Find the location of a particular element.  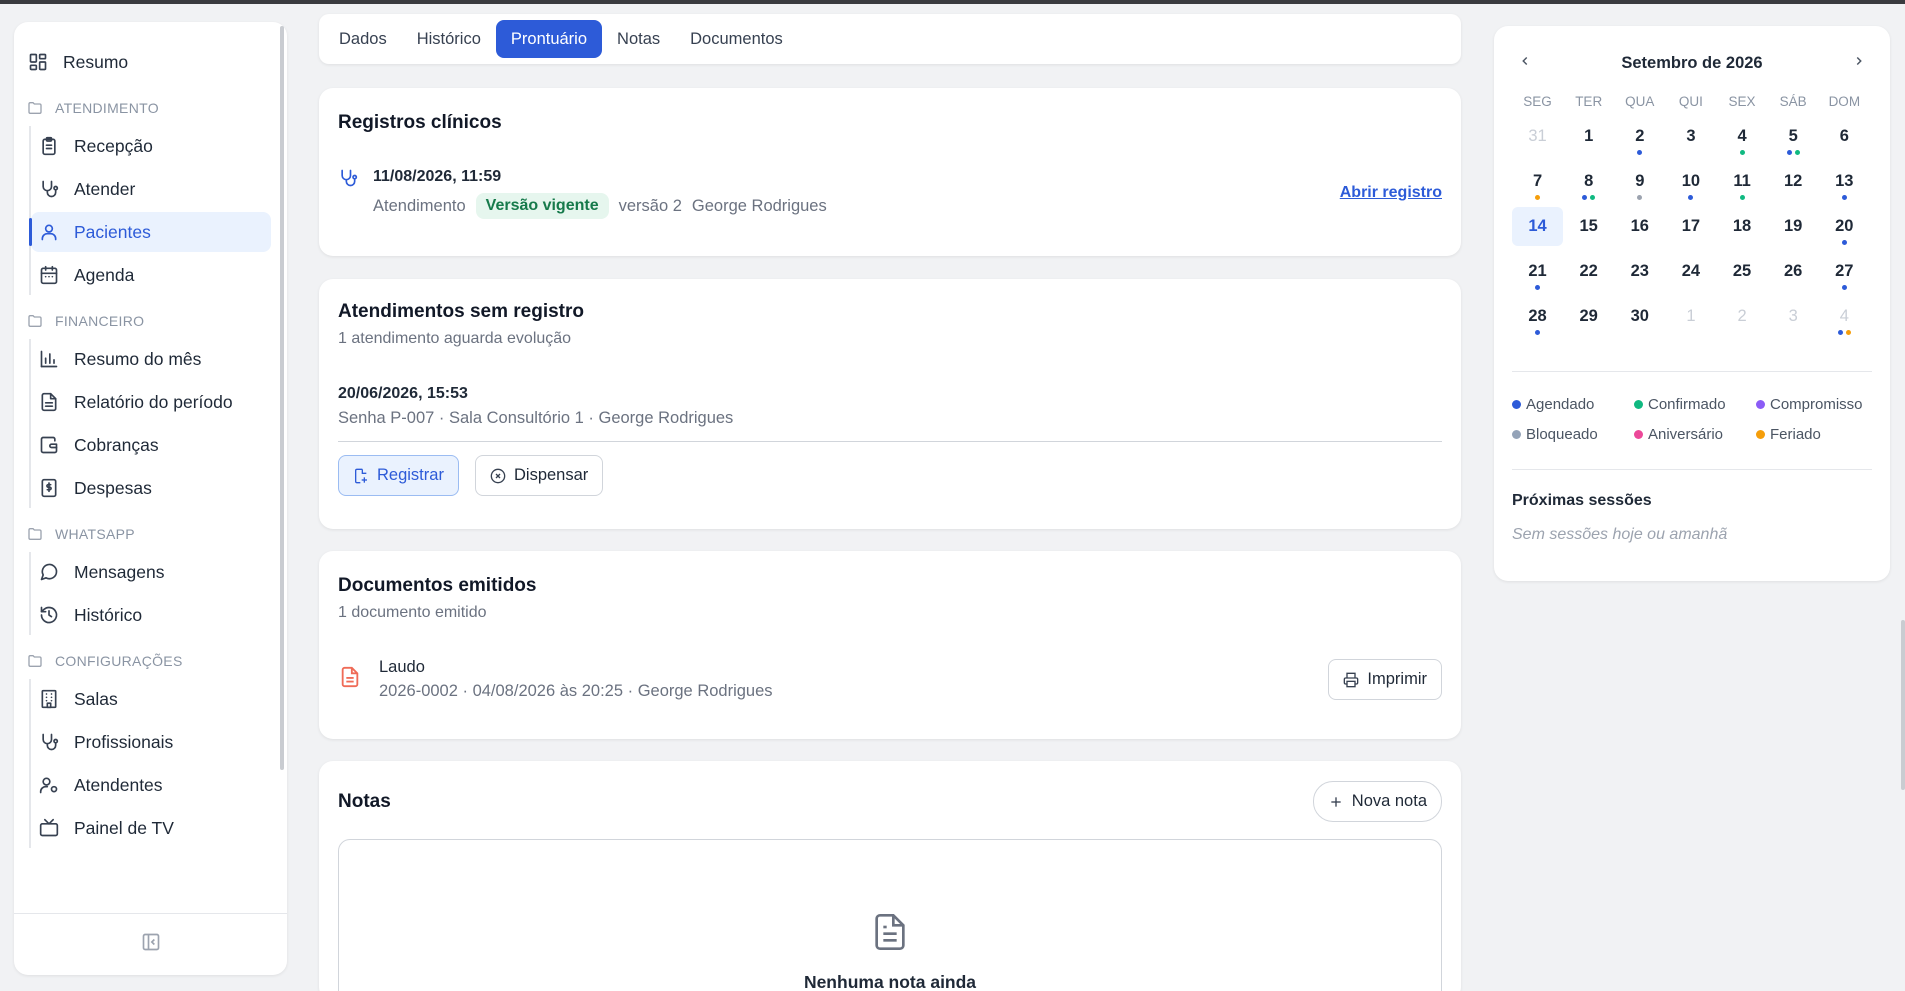

calendar-day: 24 is located at coordinates (1690, 271).